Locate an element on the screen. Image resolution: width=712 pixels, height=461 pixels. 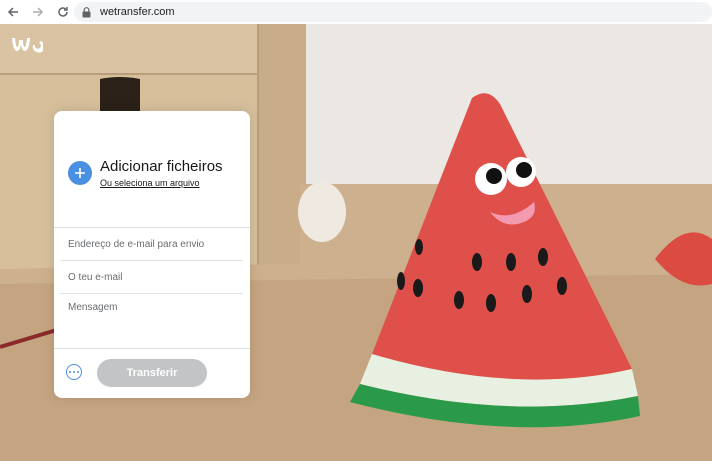
transfer-button: Transferir is located at coordinates (152, 373).